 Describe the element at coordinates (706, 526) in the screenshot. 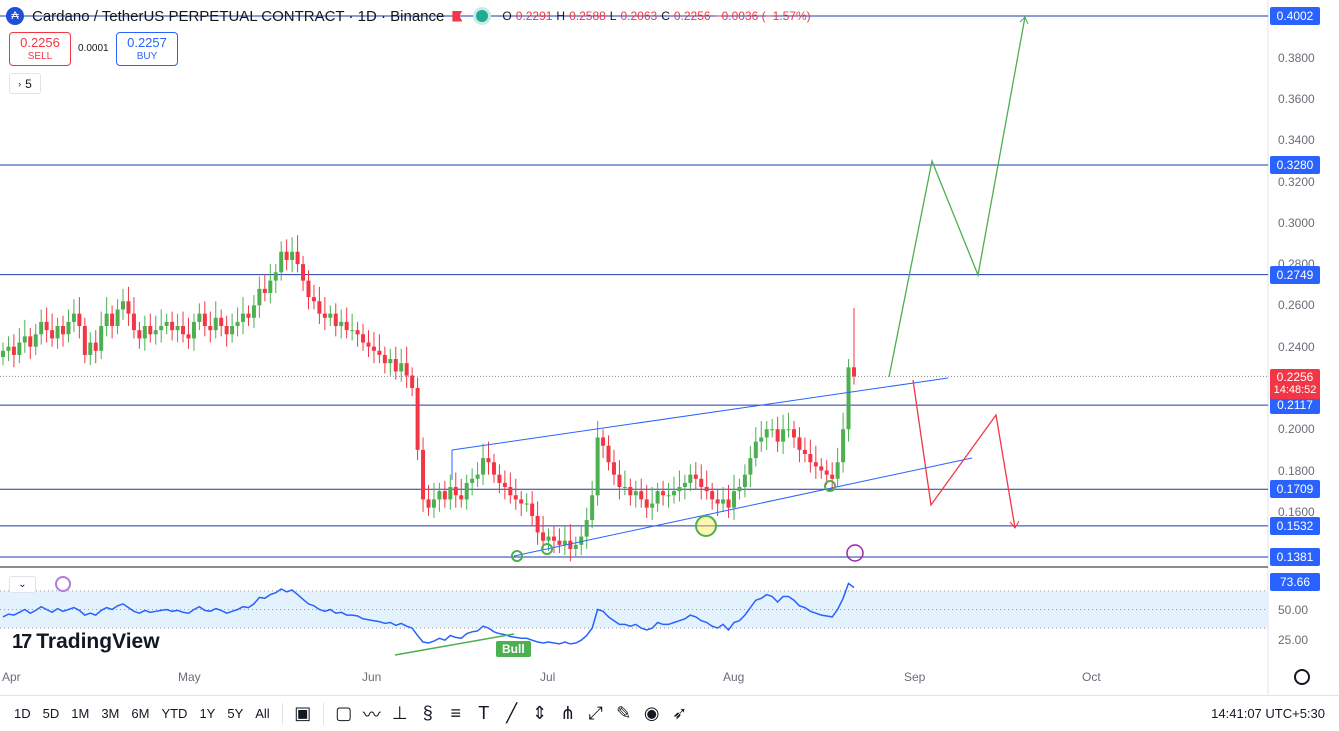

I see `pivot-circle-marker` at that location.